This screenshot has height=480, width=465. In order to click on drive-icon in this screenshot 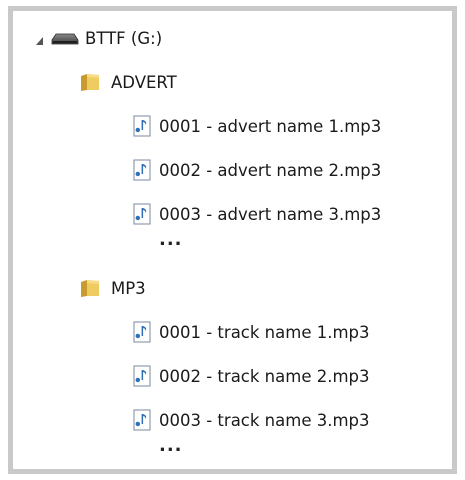, I will do `click(65, 38)`.